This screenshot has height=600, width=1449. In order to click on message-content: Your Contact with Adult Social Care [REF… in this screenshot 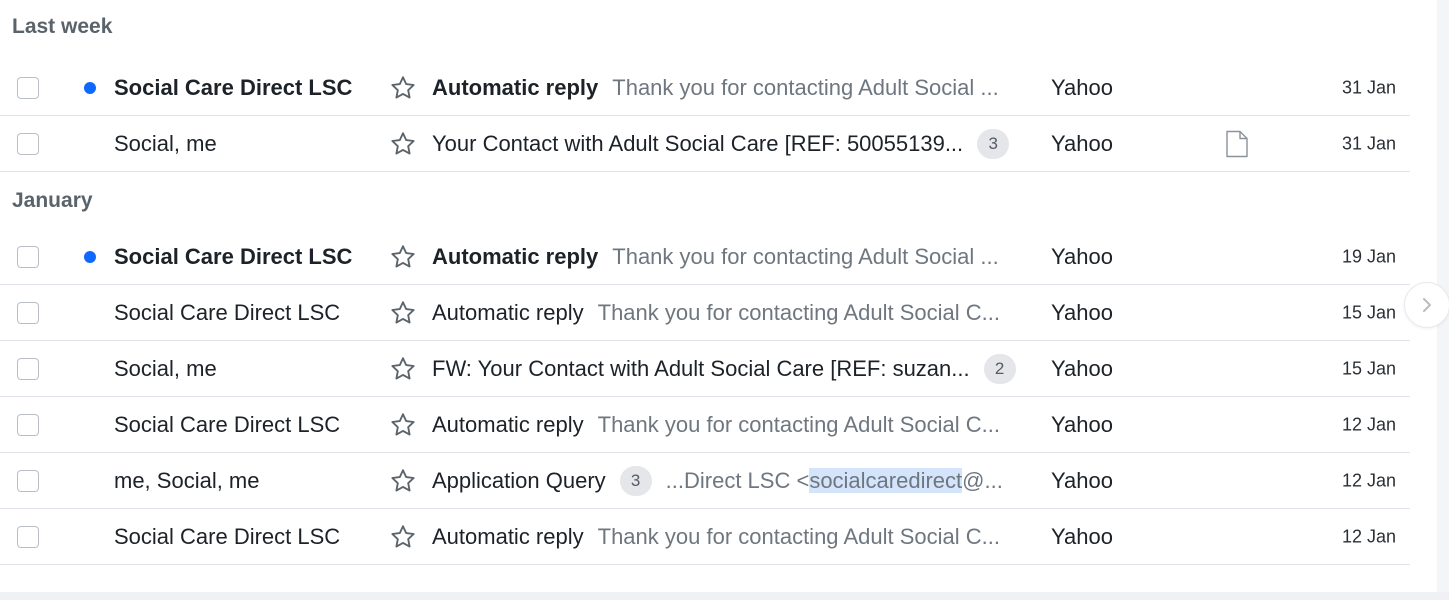, I will do `click(732, 143)`.